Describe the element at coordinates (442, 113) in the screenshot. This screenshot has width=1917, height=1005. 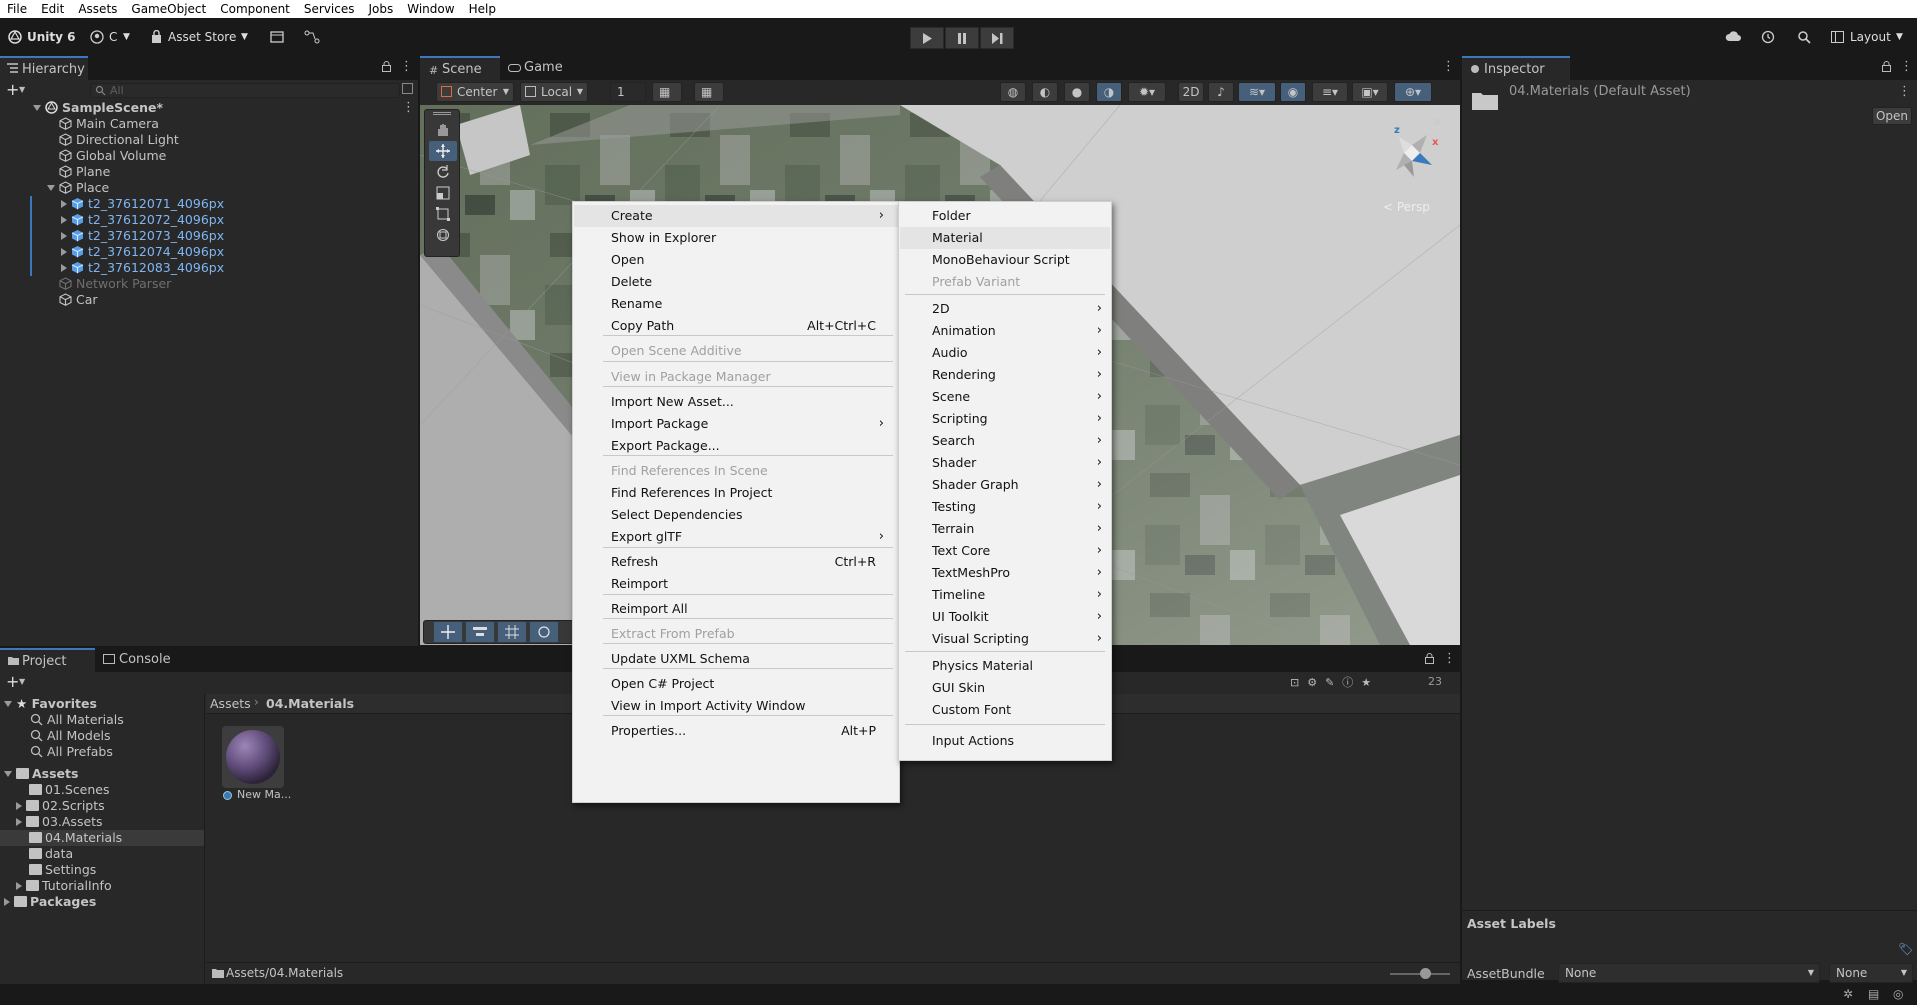
I see `drag-handle-icon` at that location.